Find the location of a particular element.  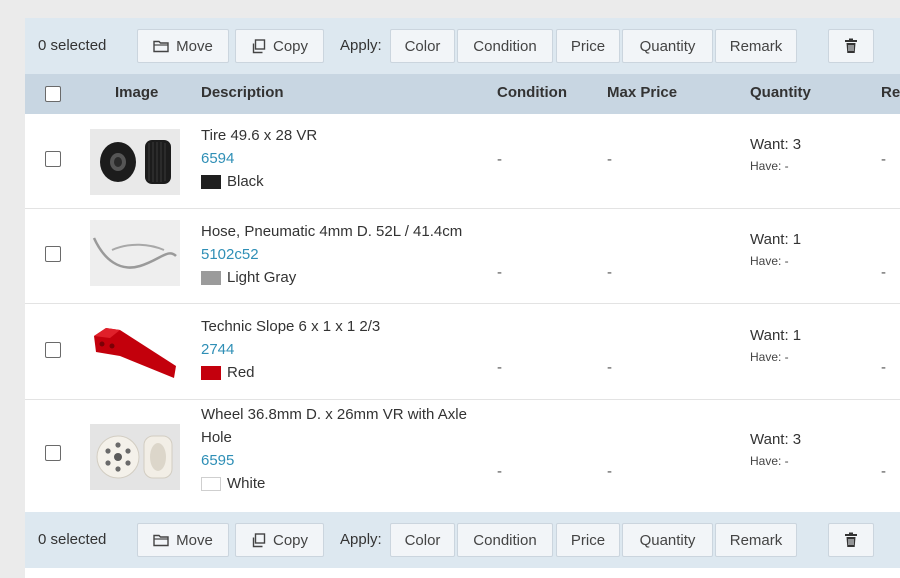

description-cell: Tire 49.6 x 28 VR 6594 Black is located at coordinates (259, 158).